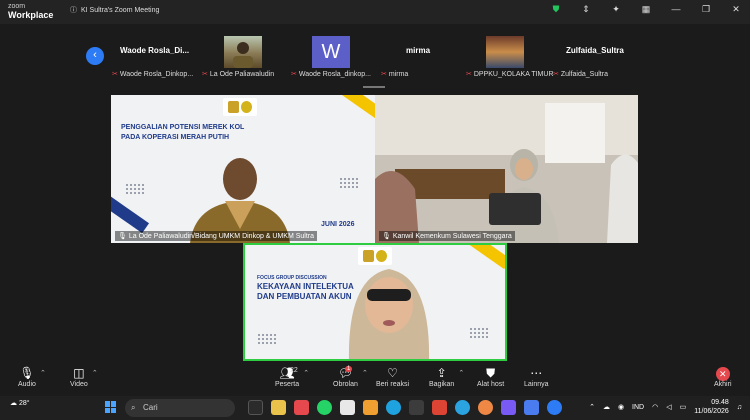  What do you see at coordinates (338, 224) in the screenshot?
I see `banner-date: JUNI 2026` at bounding box center [338, 224].